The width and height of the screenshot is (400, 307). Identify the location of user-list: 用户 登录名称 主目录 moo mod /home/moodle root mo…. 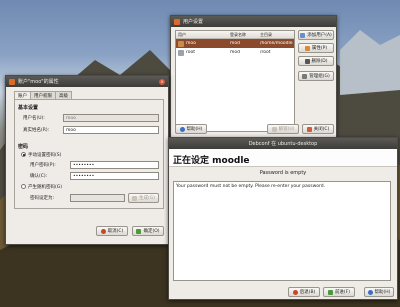
(235, 81).